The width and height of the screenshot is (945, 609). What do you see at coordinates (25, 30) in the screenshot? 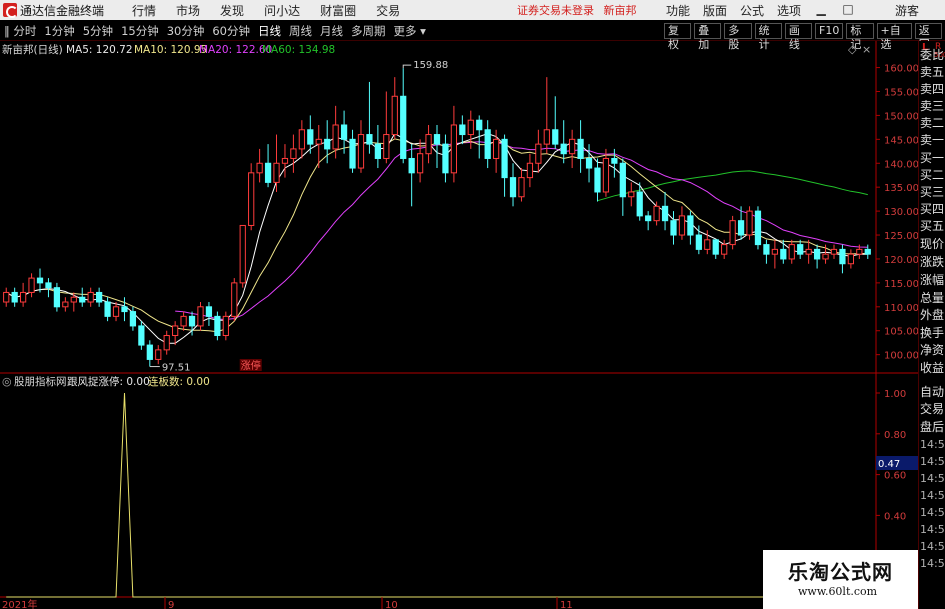
I see `period-intraday-label: 分时` at bounding box center [25, 30].